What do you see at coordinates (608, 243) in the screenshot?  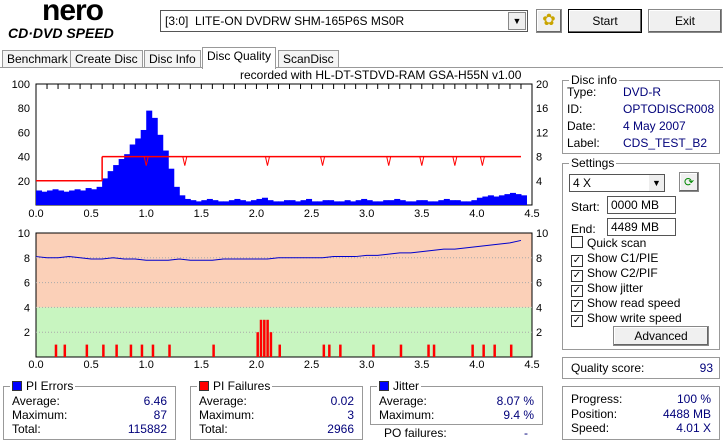 I see `checkbox-quick-scan: Quick scan` at bounding box center [608, 243].